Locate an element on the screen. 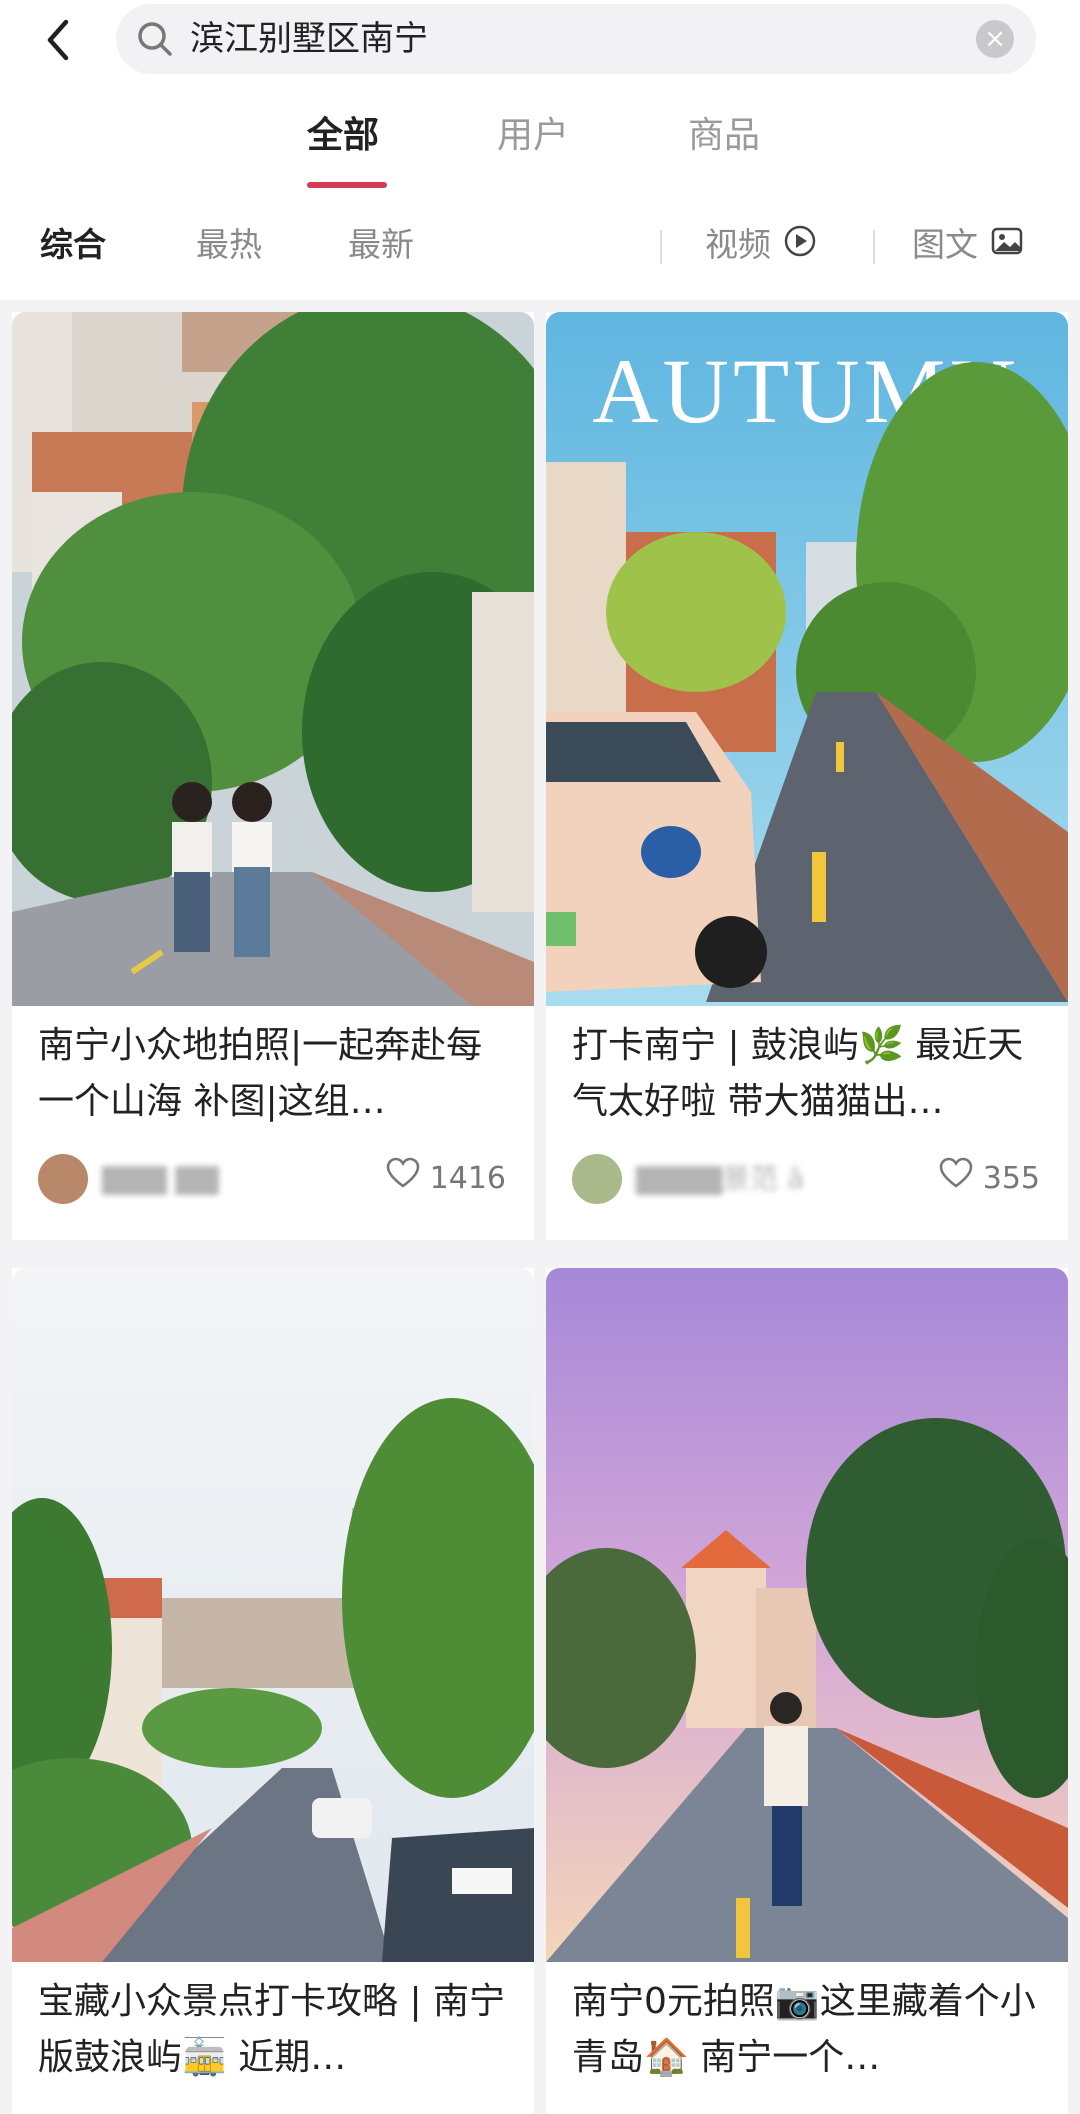 Image resolution: width=1080 pixels, height=2114 pixels. clear-icon: × is located at coordinates (995, 39).